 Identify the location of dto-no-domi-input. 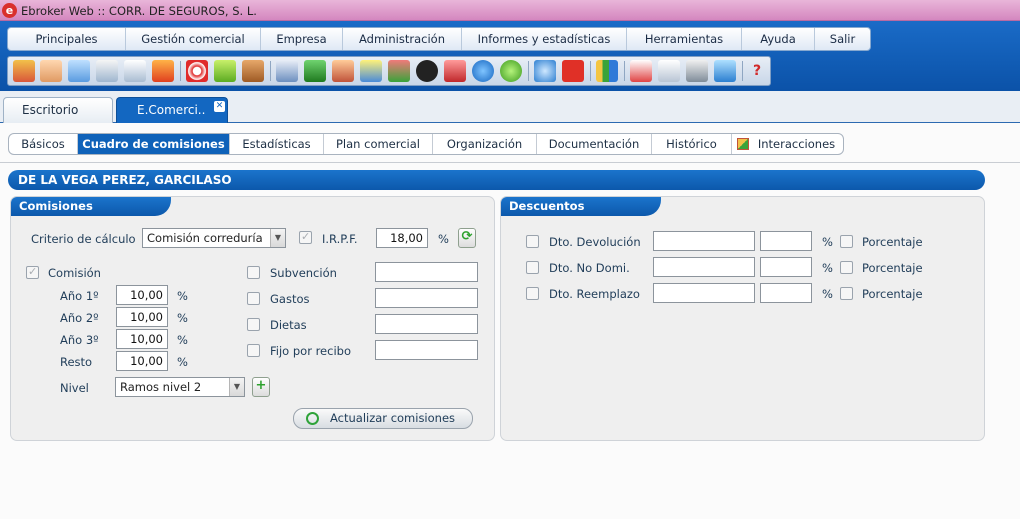
(704, 267).